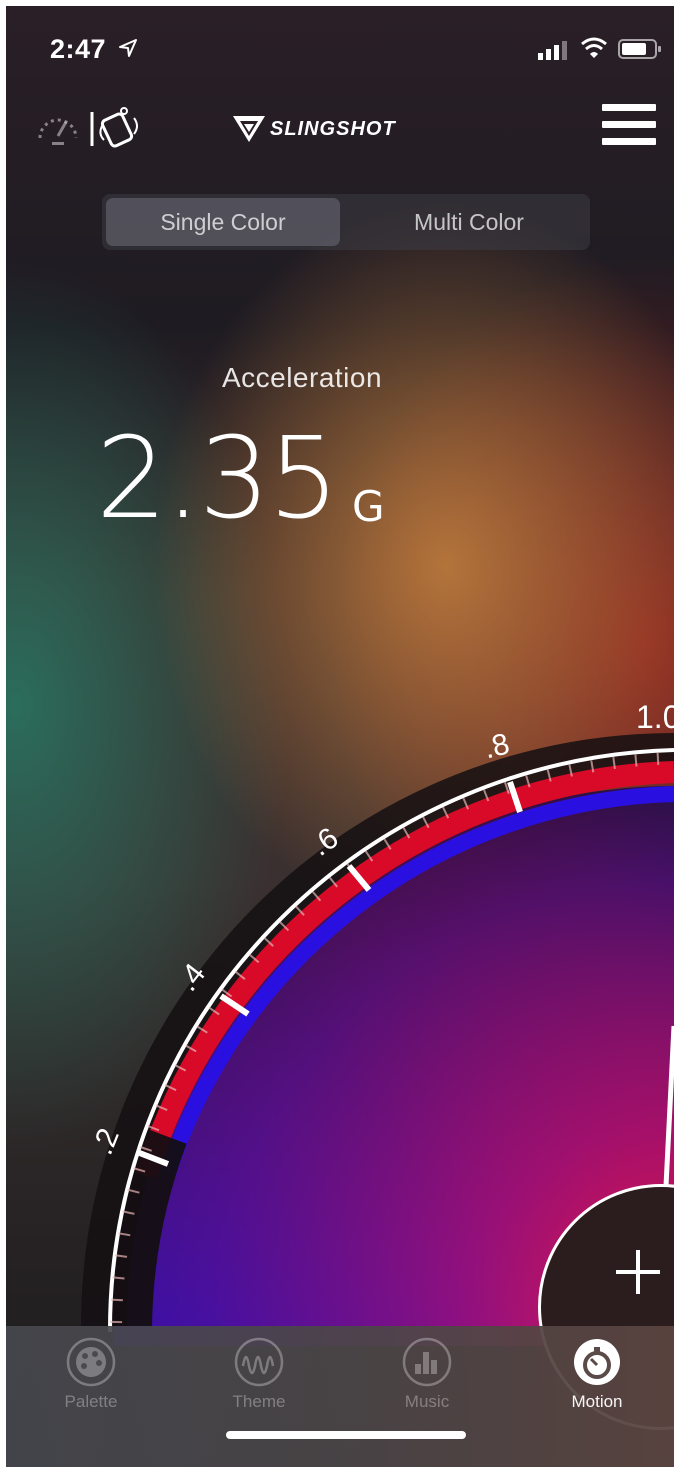  Describe the element at coordinates (91, 1401) in the screenshot. I see `tab-label: Palette` at that location.